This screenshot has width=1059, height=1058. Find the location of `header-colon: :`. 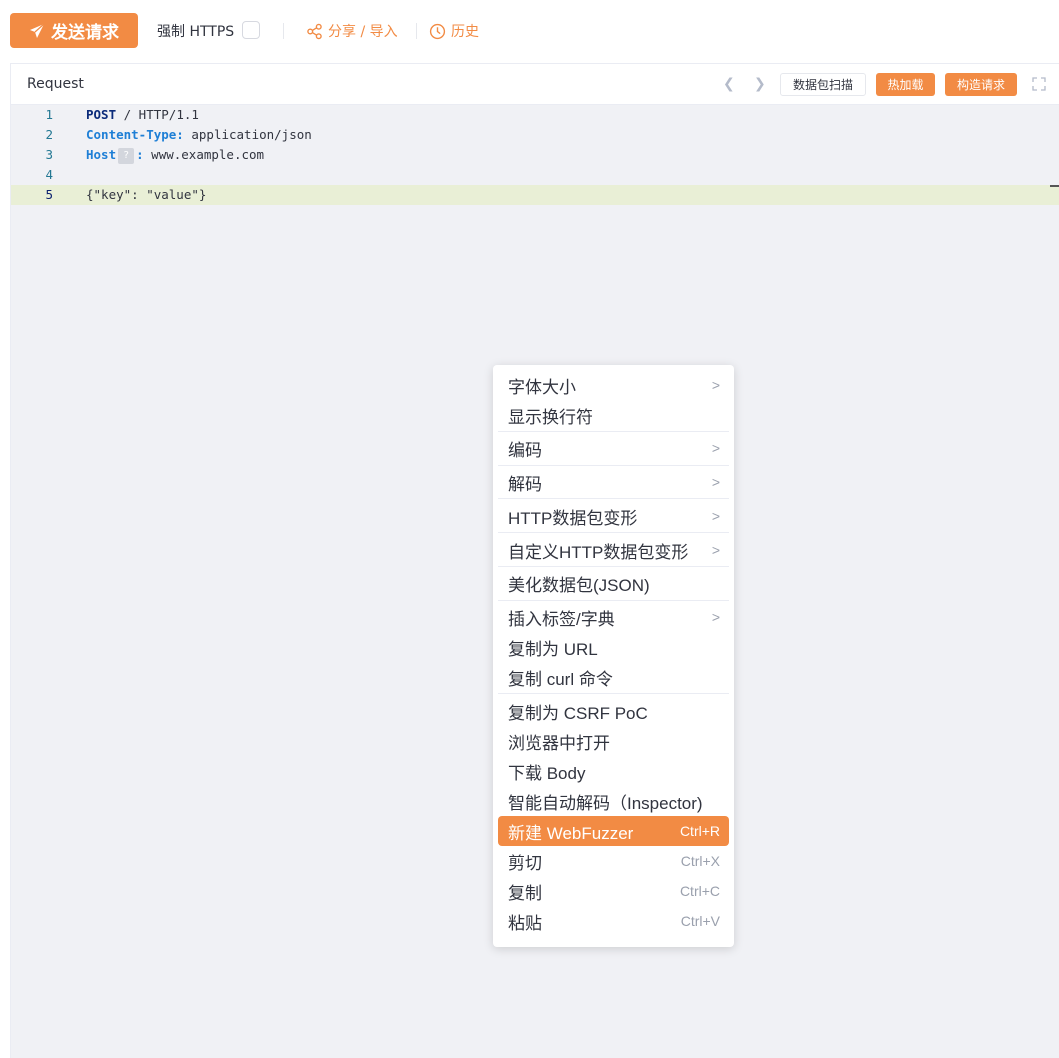

header-colon: : is located at coordinates (140, 154).